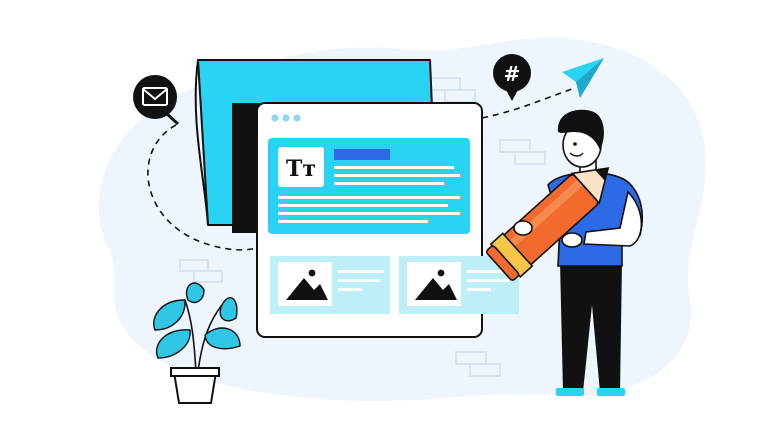 The width and height of the screenshot is (768, 427). Describe the element at coordinates (523, 228) in the screenshot. I see `hand-upper` at that location.